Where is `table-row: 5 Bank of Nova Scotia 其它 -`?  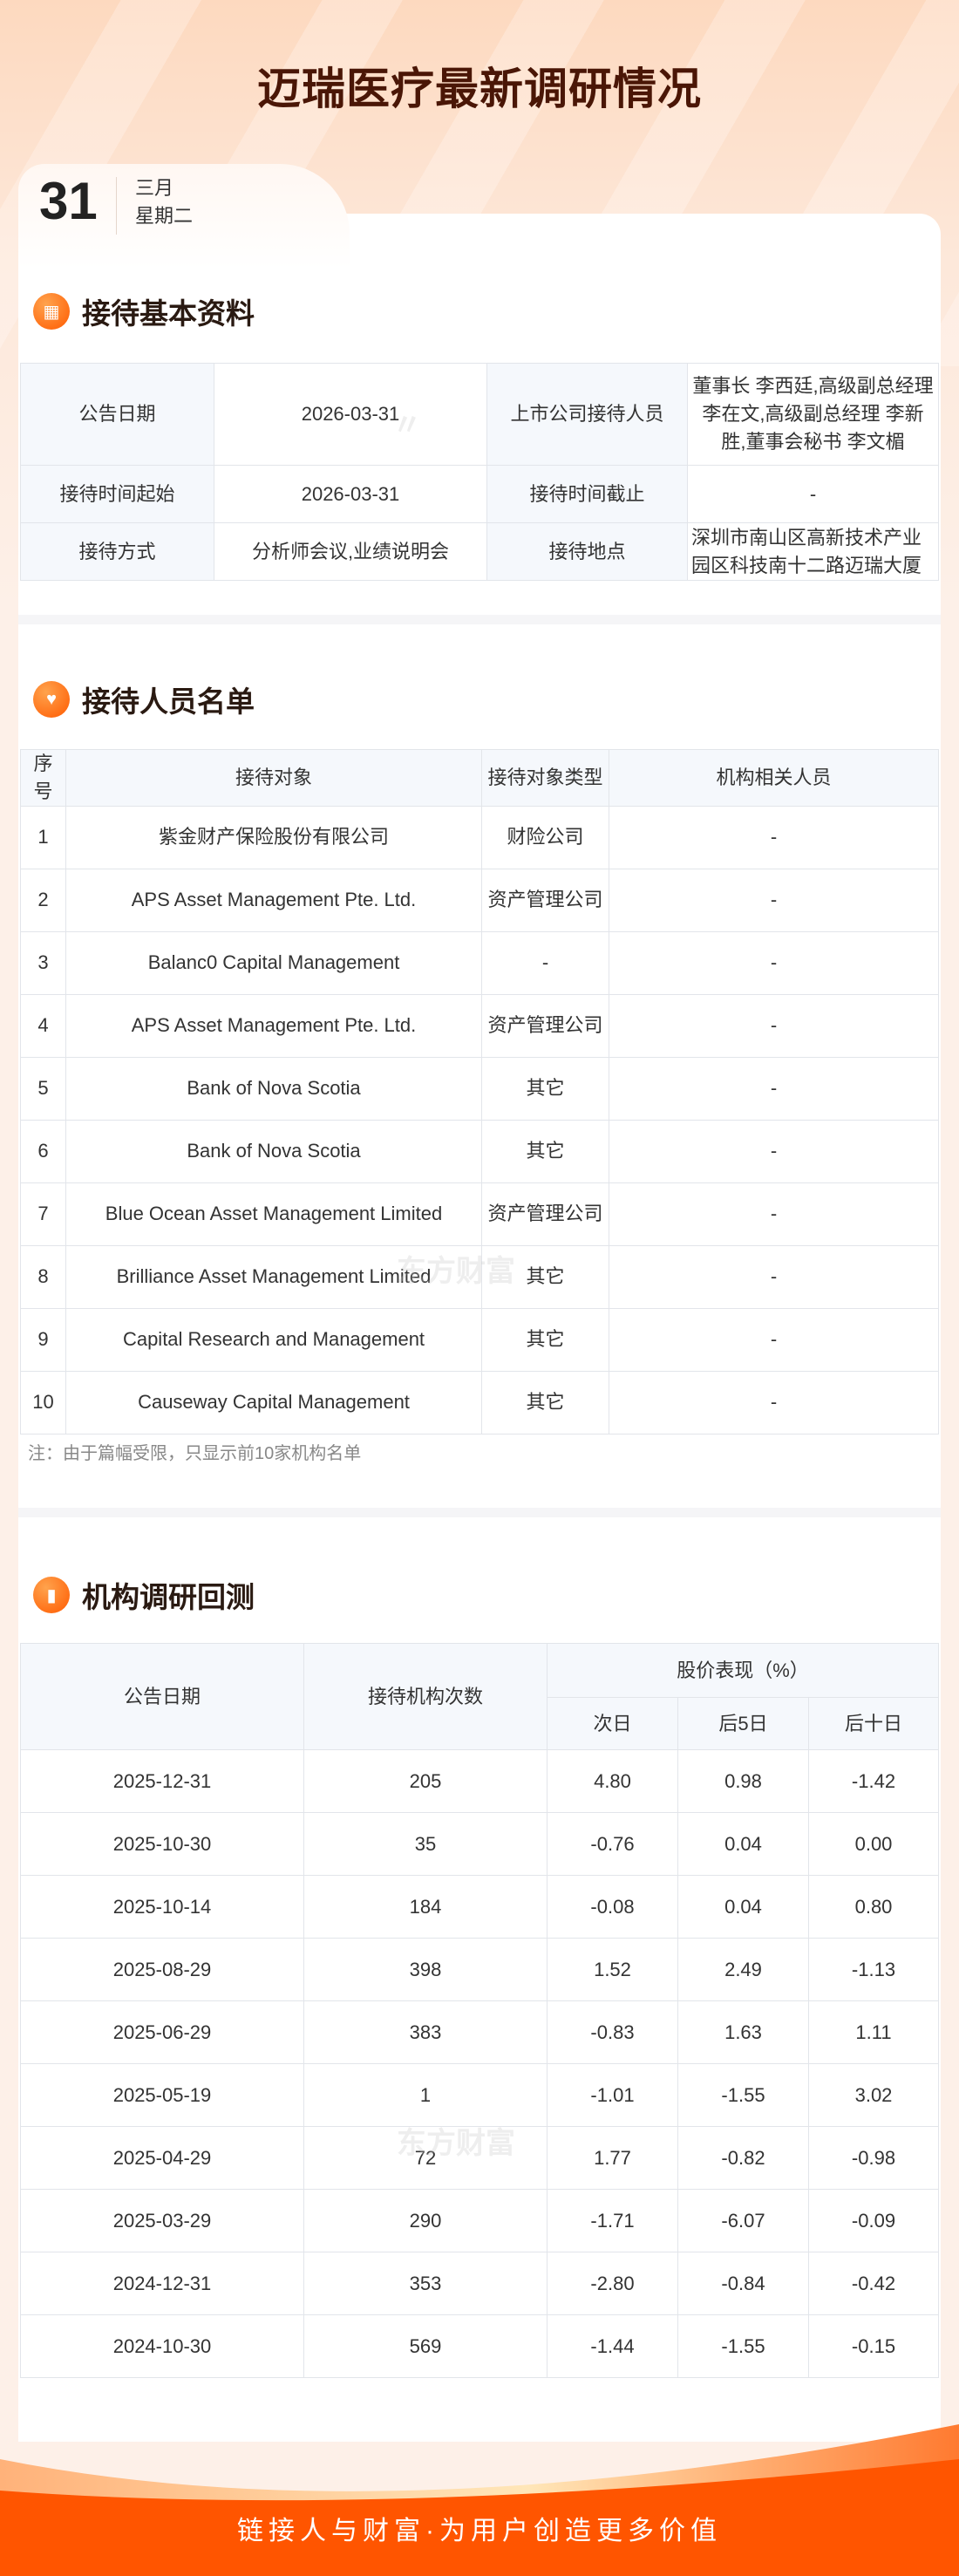
table-row: 5 Bank of Nova Scotia 其它 - is located at coordinates (479, 1089).